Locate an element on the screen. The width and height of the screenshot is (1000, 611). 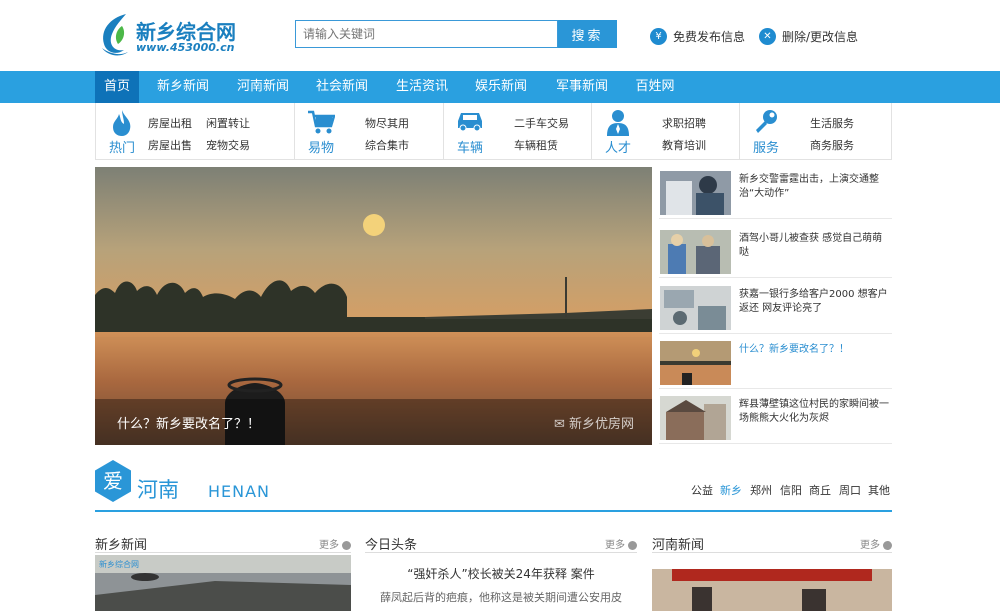
column-title: 河南新闻 is located at coordinates (678, 545).